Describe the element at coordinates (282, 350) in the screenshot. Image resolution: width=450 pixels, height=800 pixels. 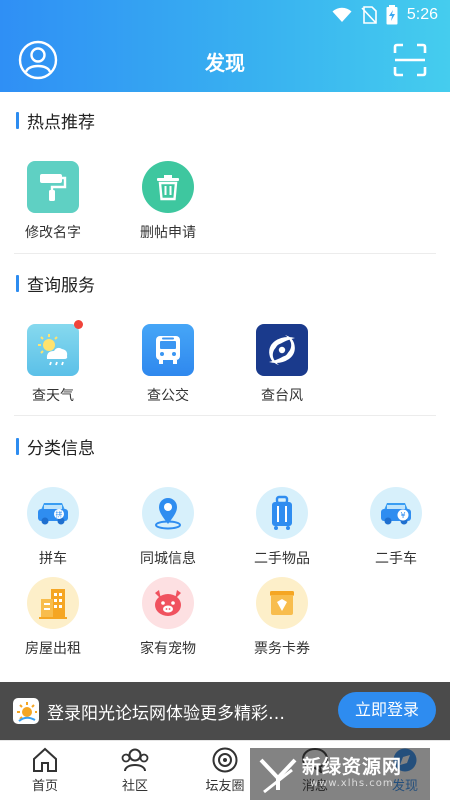
I see `typhoon-icon` at that location.